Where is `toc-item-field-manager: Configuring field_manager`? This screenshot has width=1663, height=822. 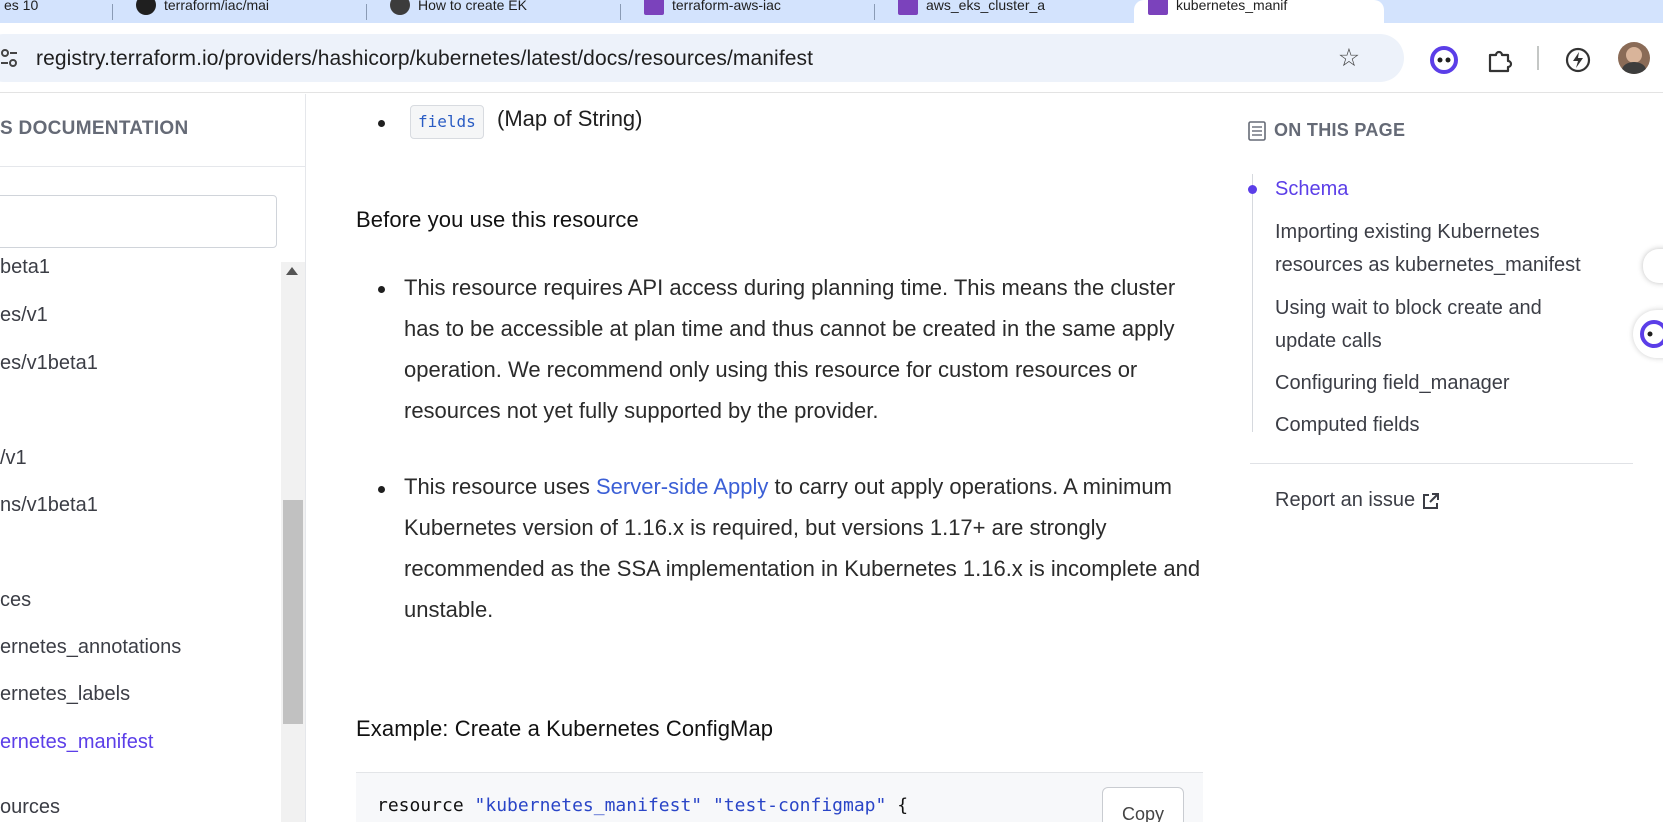 toc-item-field-manager: Configuring field_manager is located at coordinates (1440, 383).